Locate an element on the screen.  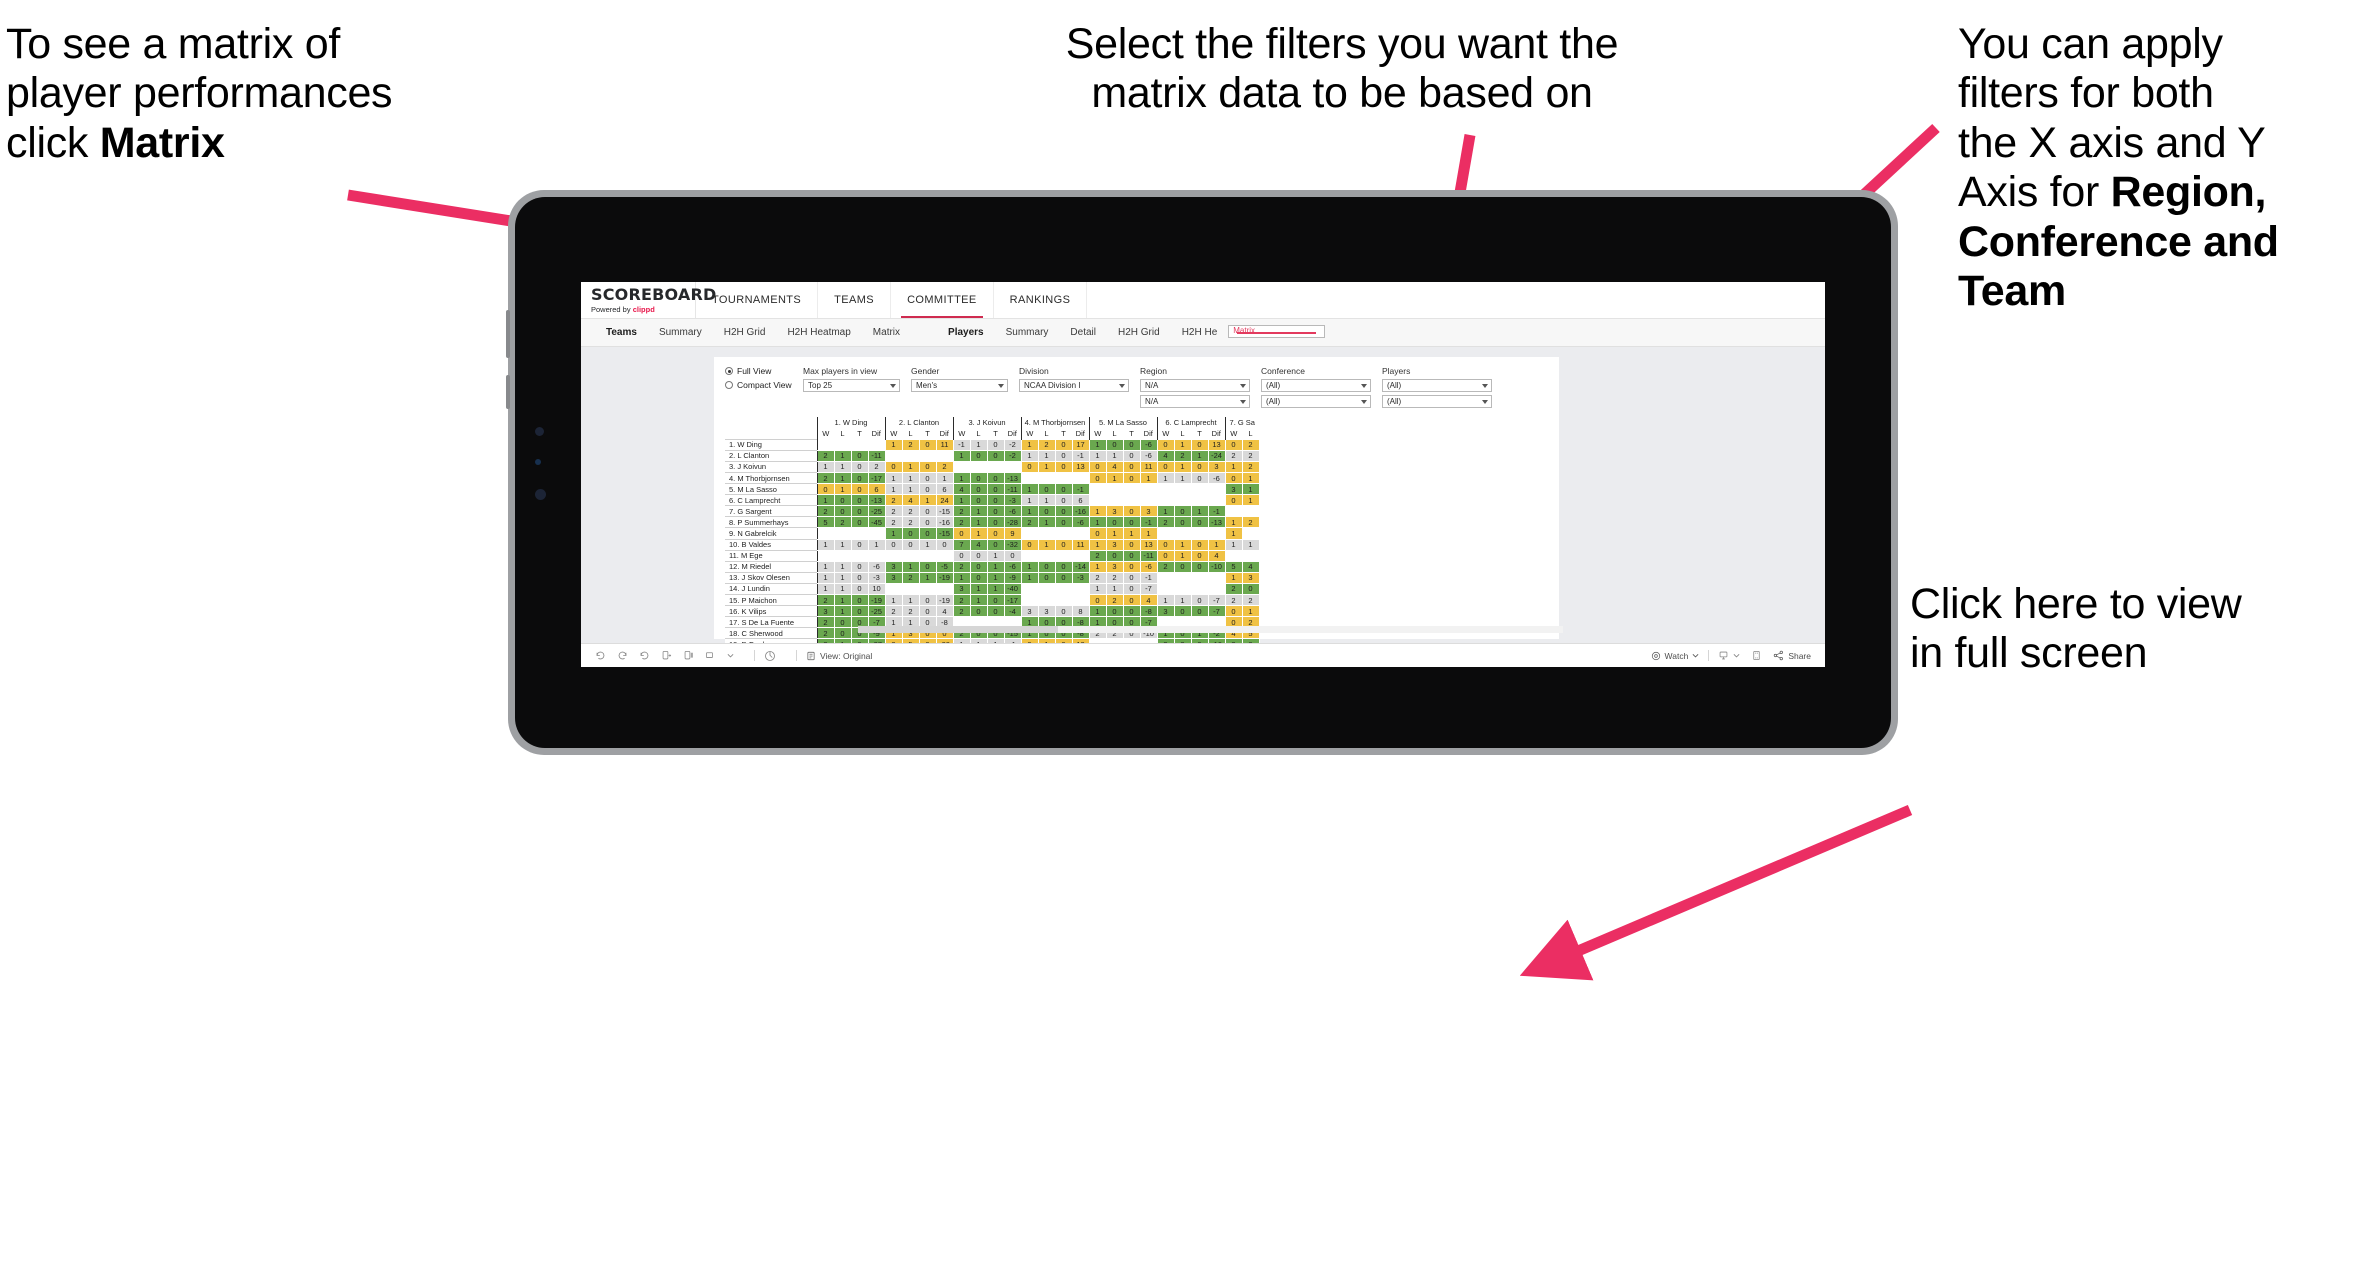
matrix-row-label: 14. J Lundin is located at coordinates (771, 588).